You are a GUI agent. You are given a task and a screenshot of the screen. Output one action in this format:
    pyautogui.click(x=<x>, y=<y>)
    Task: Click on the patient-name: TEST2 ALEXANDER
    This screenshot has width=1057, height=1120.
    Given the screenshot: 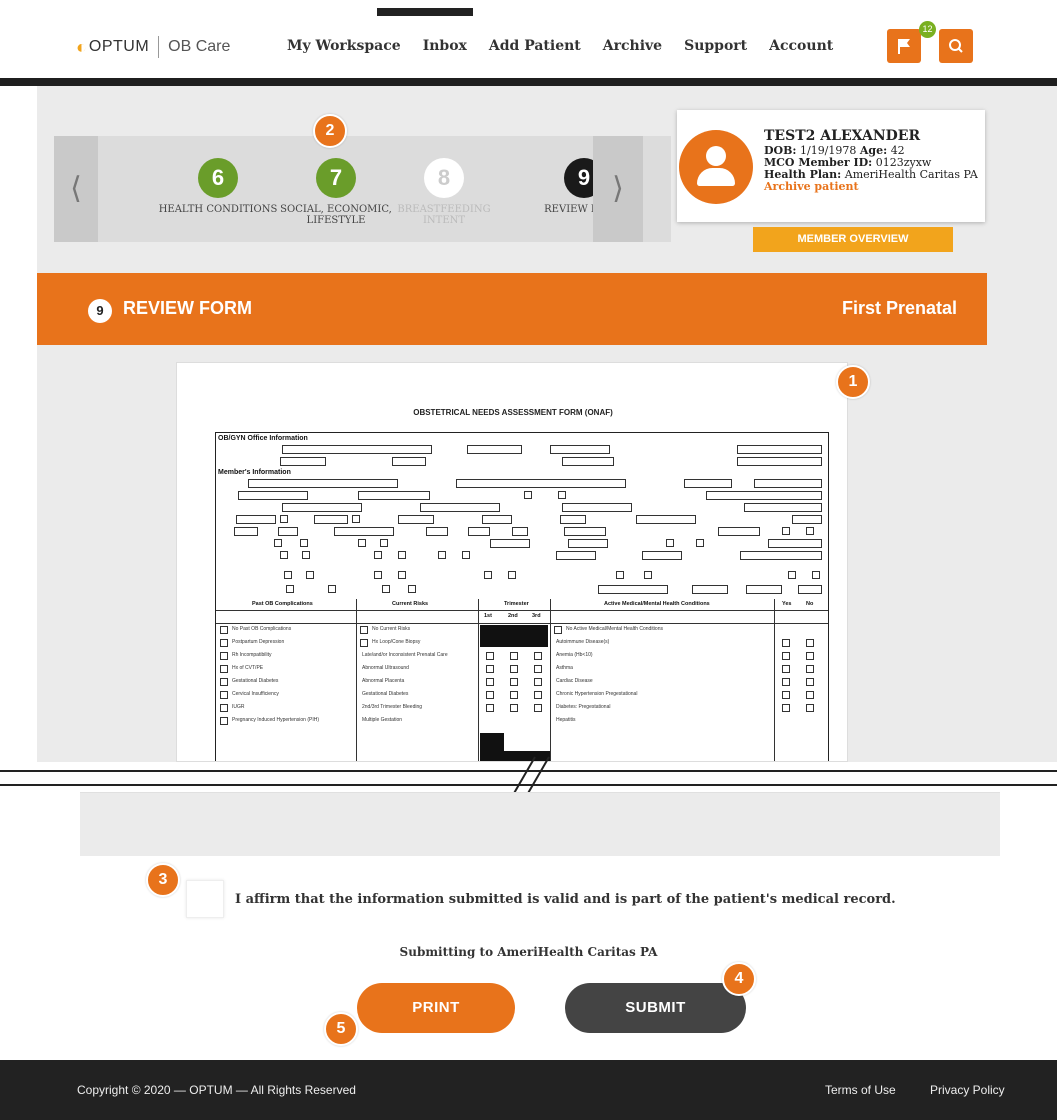 What is the action you would take?
    pyautogui.click(x=842, y=136)
    